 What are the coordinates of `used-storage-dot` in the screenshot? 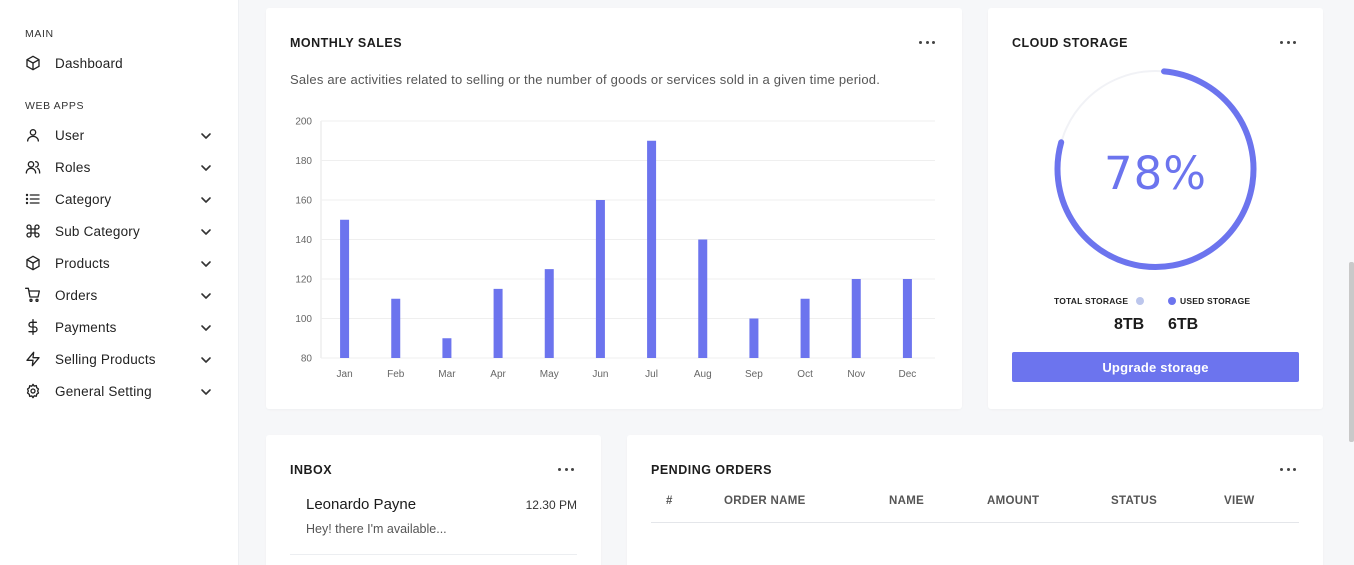 It's located at (1172, 301).